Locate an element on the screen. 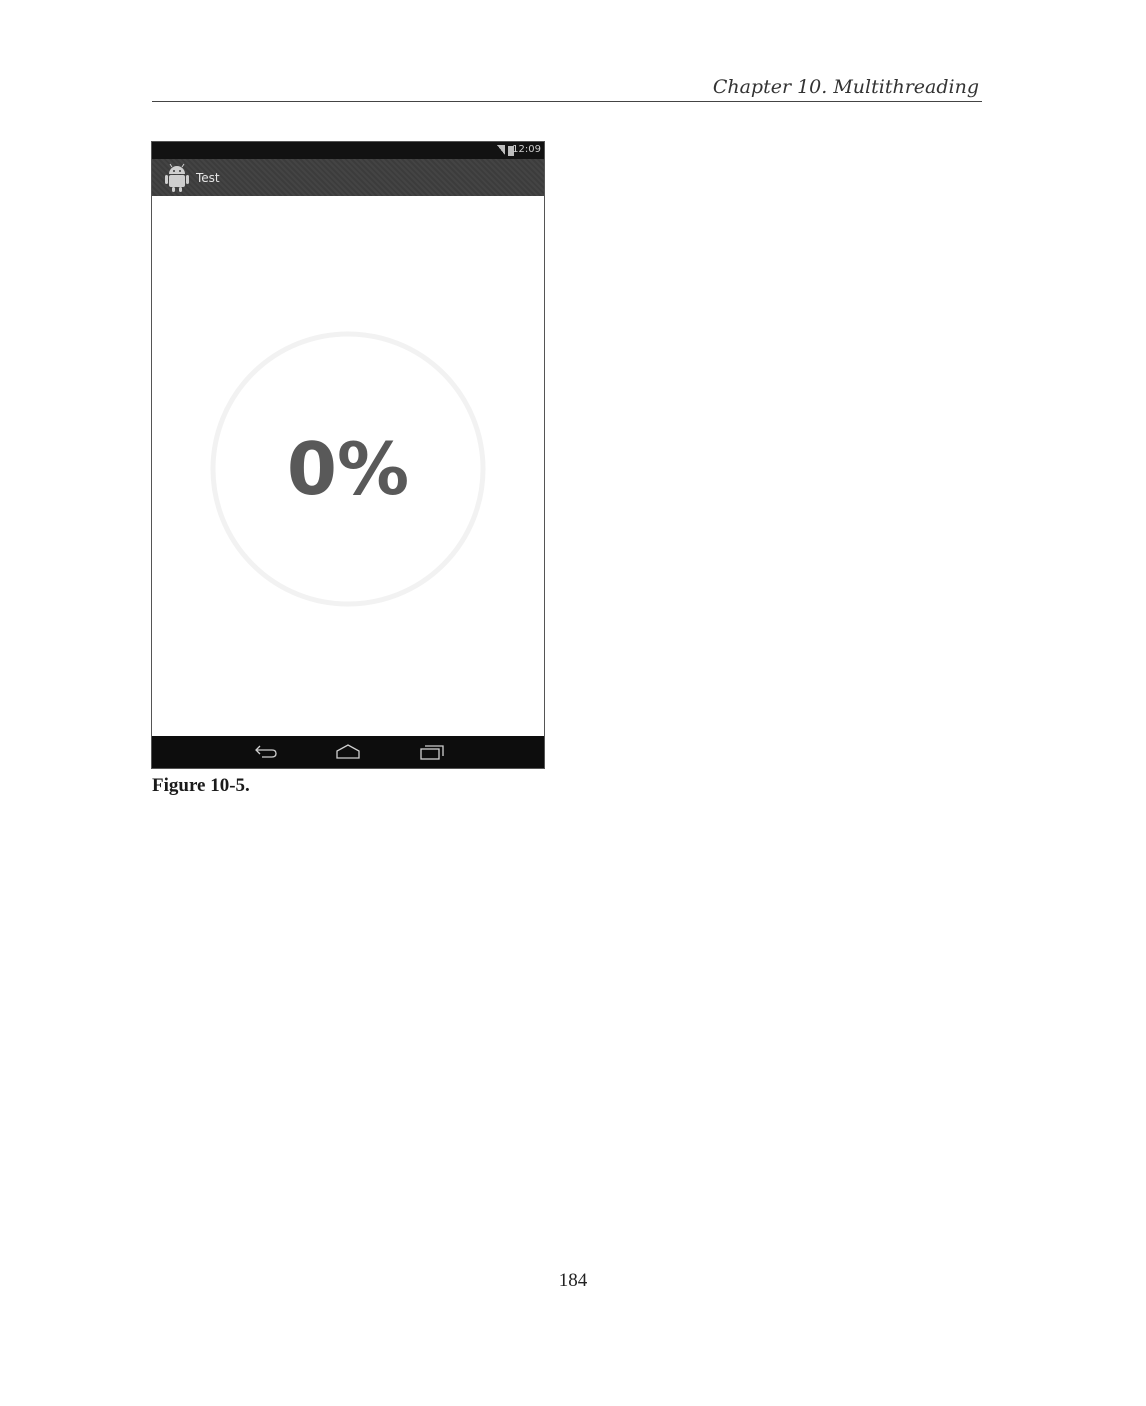 This screenshot has height=1406, width=1146. progress-percent-label: 0% is located at coordinates (348, 469).